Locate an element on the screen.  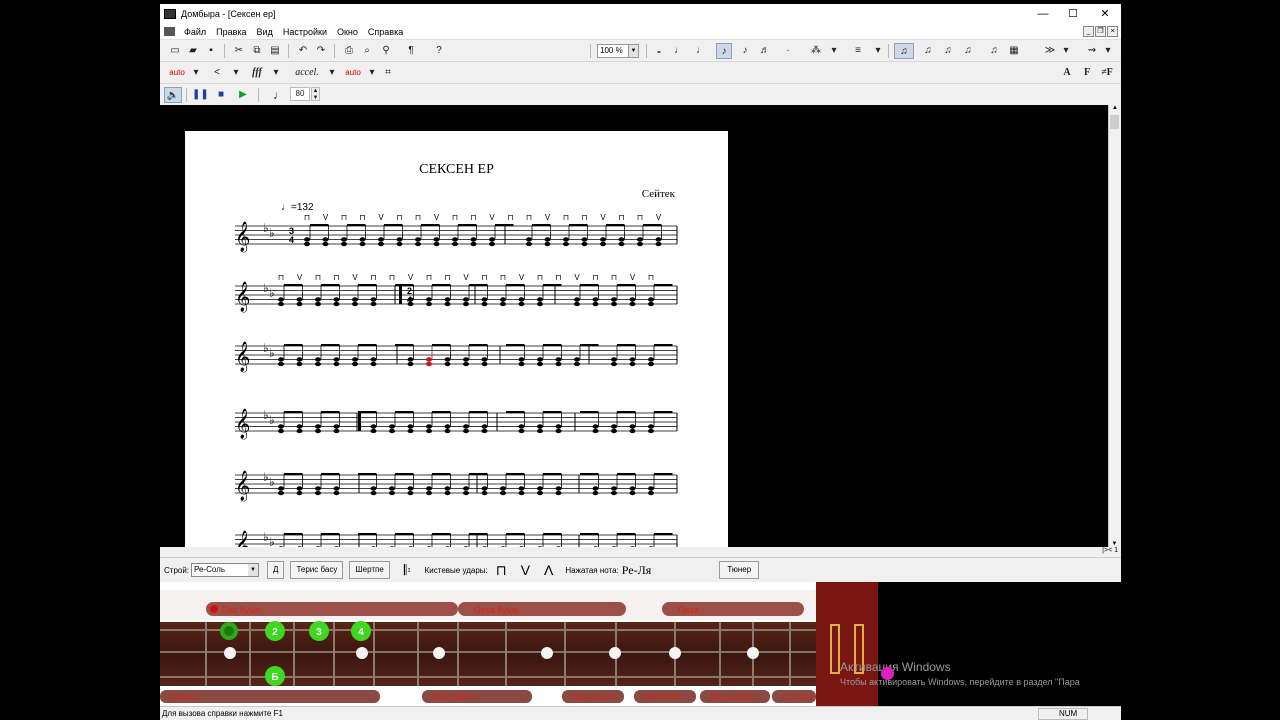
menu-edit: Правка is located at coordinates (231, 32).